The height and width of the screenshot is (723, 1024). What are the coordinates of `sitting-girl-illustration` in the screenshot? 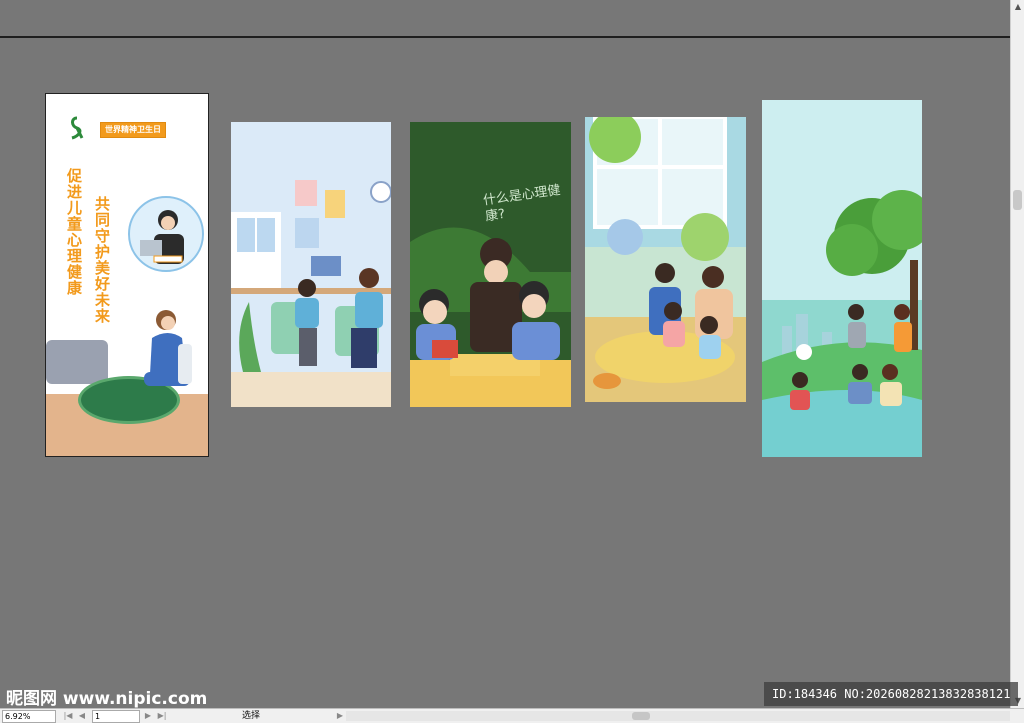 It's located at (168, 348).